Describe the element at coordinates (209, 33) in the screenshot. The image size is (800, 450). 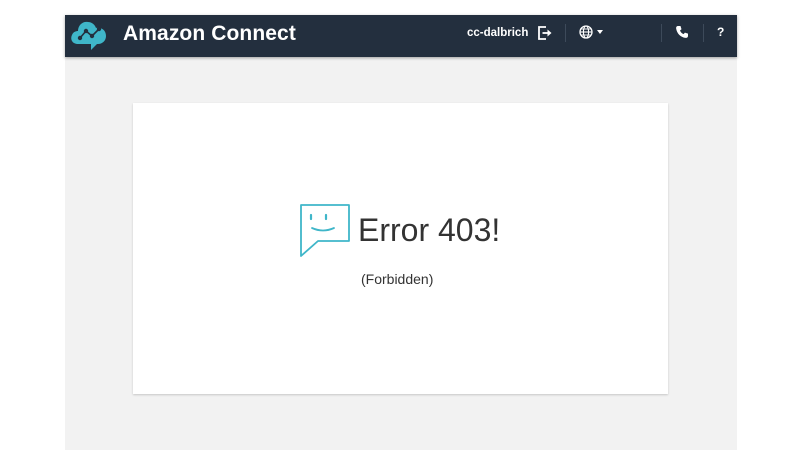
I see `app-title: Amazon Connect` at that location.